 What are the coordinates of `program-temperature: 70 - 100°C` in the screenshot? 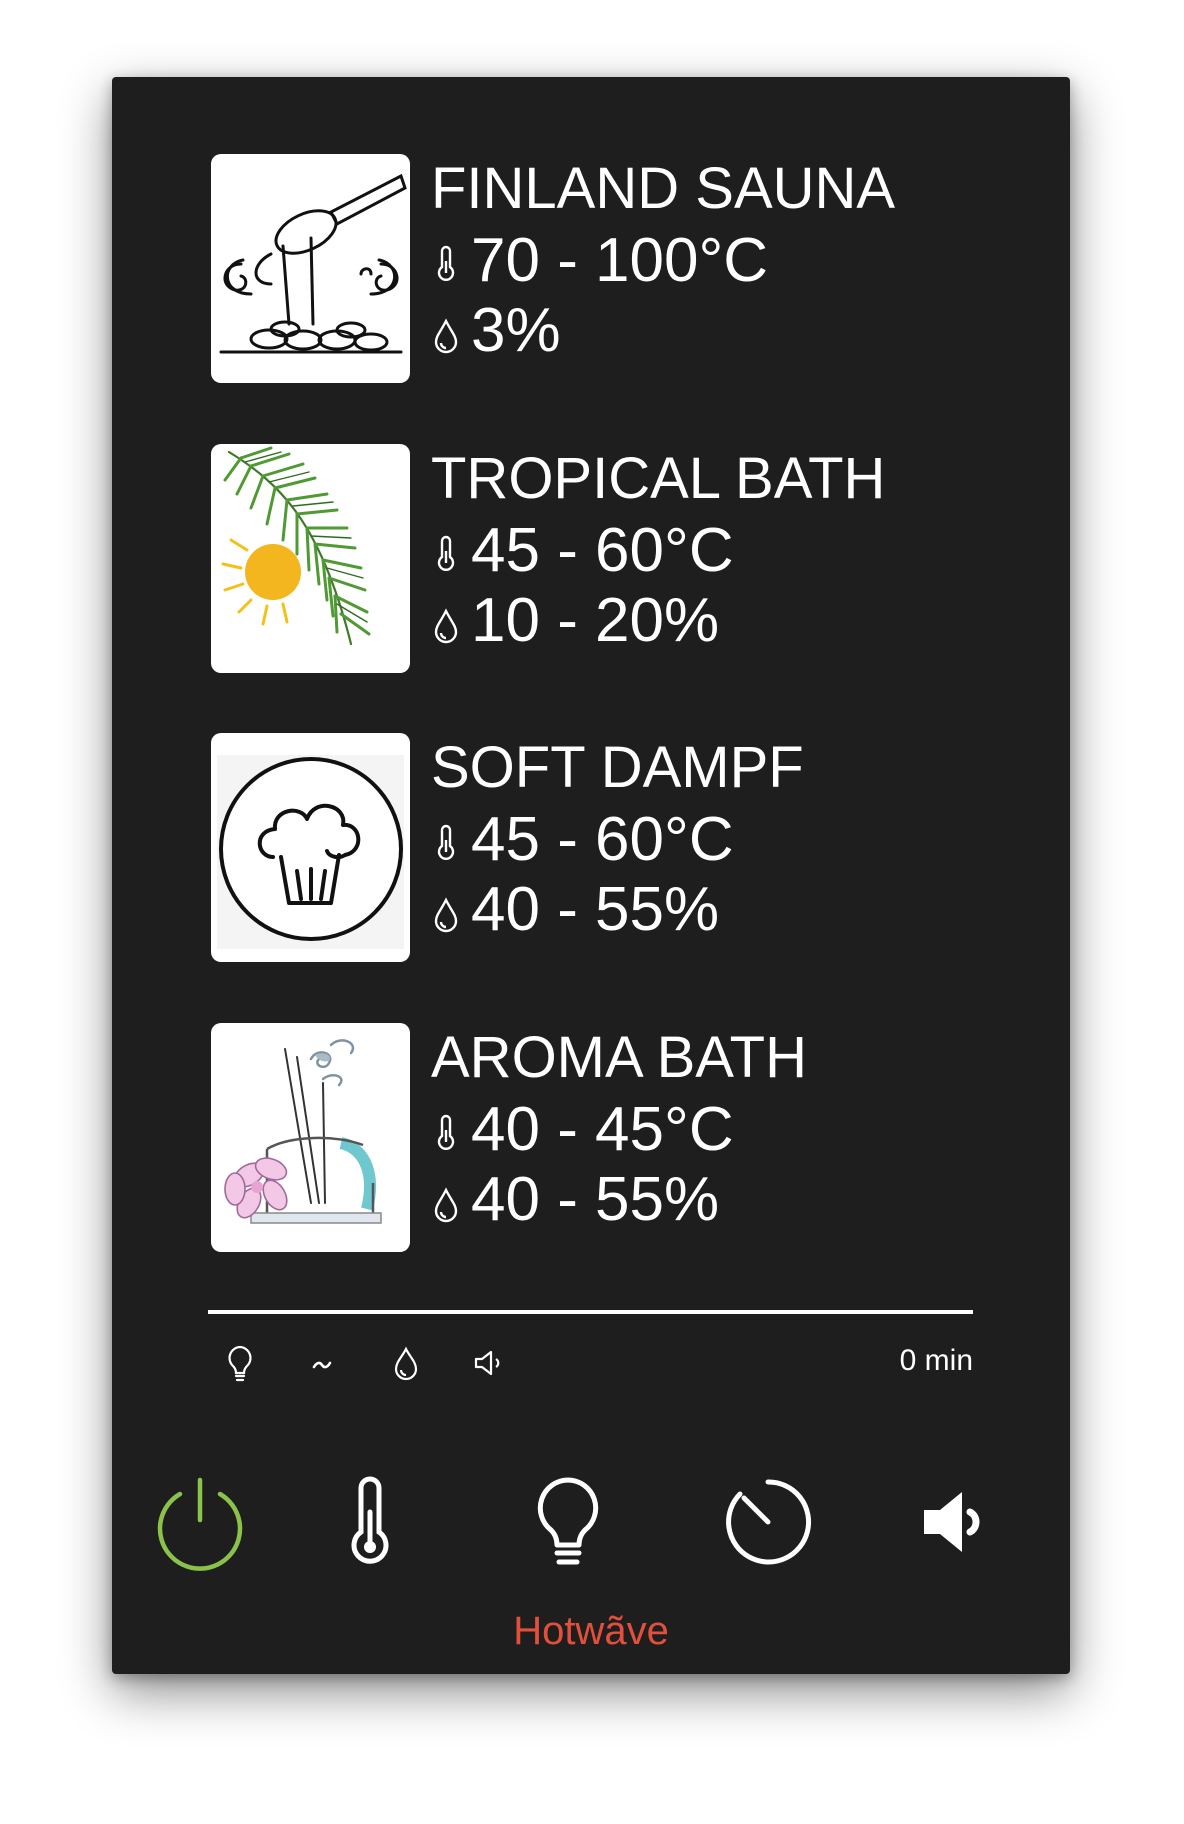 It's located at (599, 261).